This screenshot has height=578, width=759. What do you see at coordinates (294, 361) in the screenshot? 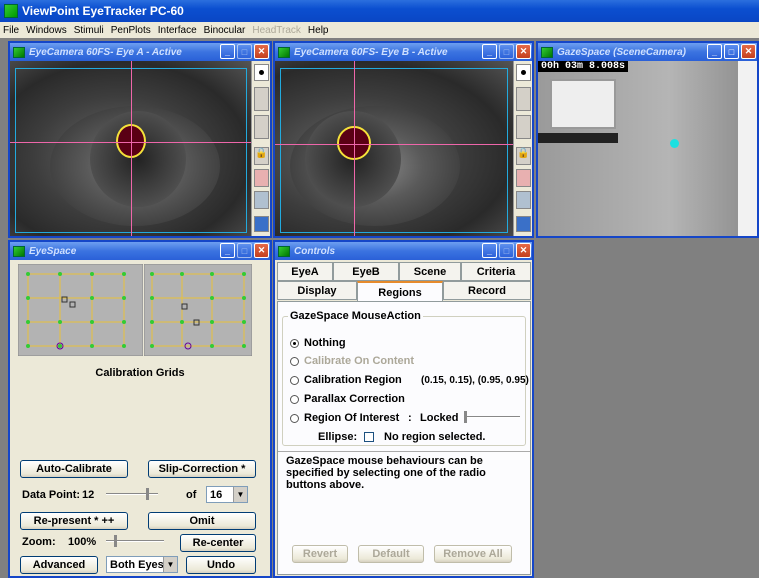
I see `radio-dot` at bounding box center [294, 361].